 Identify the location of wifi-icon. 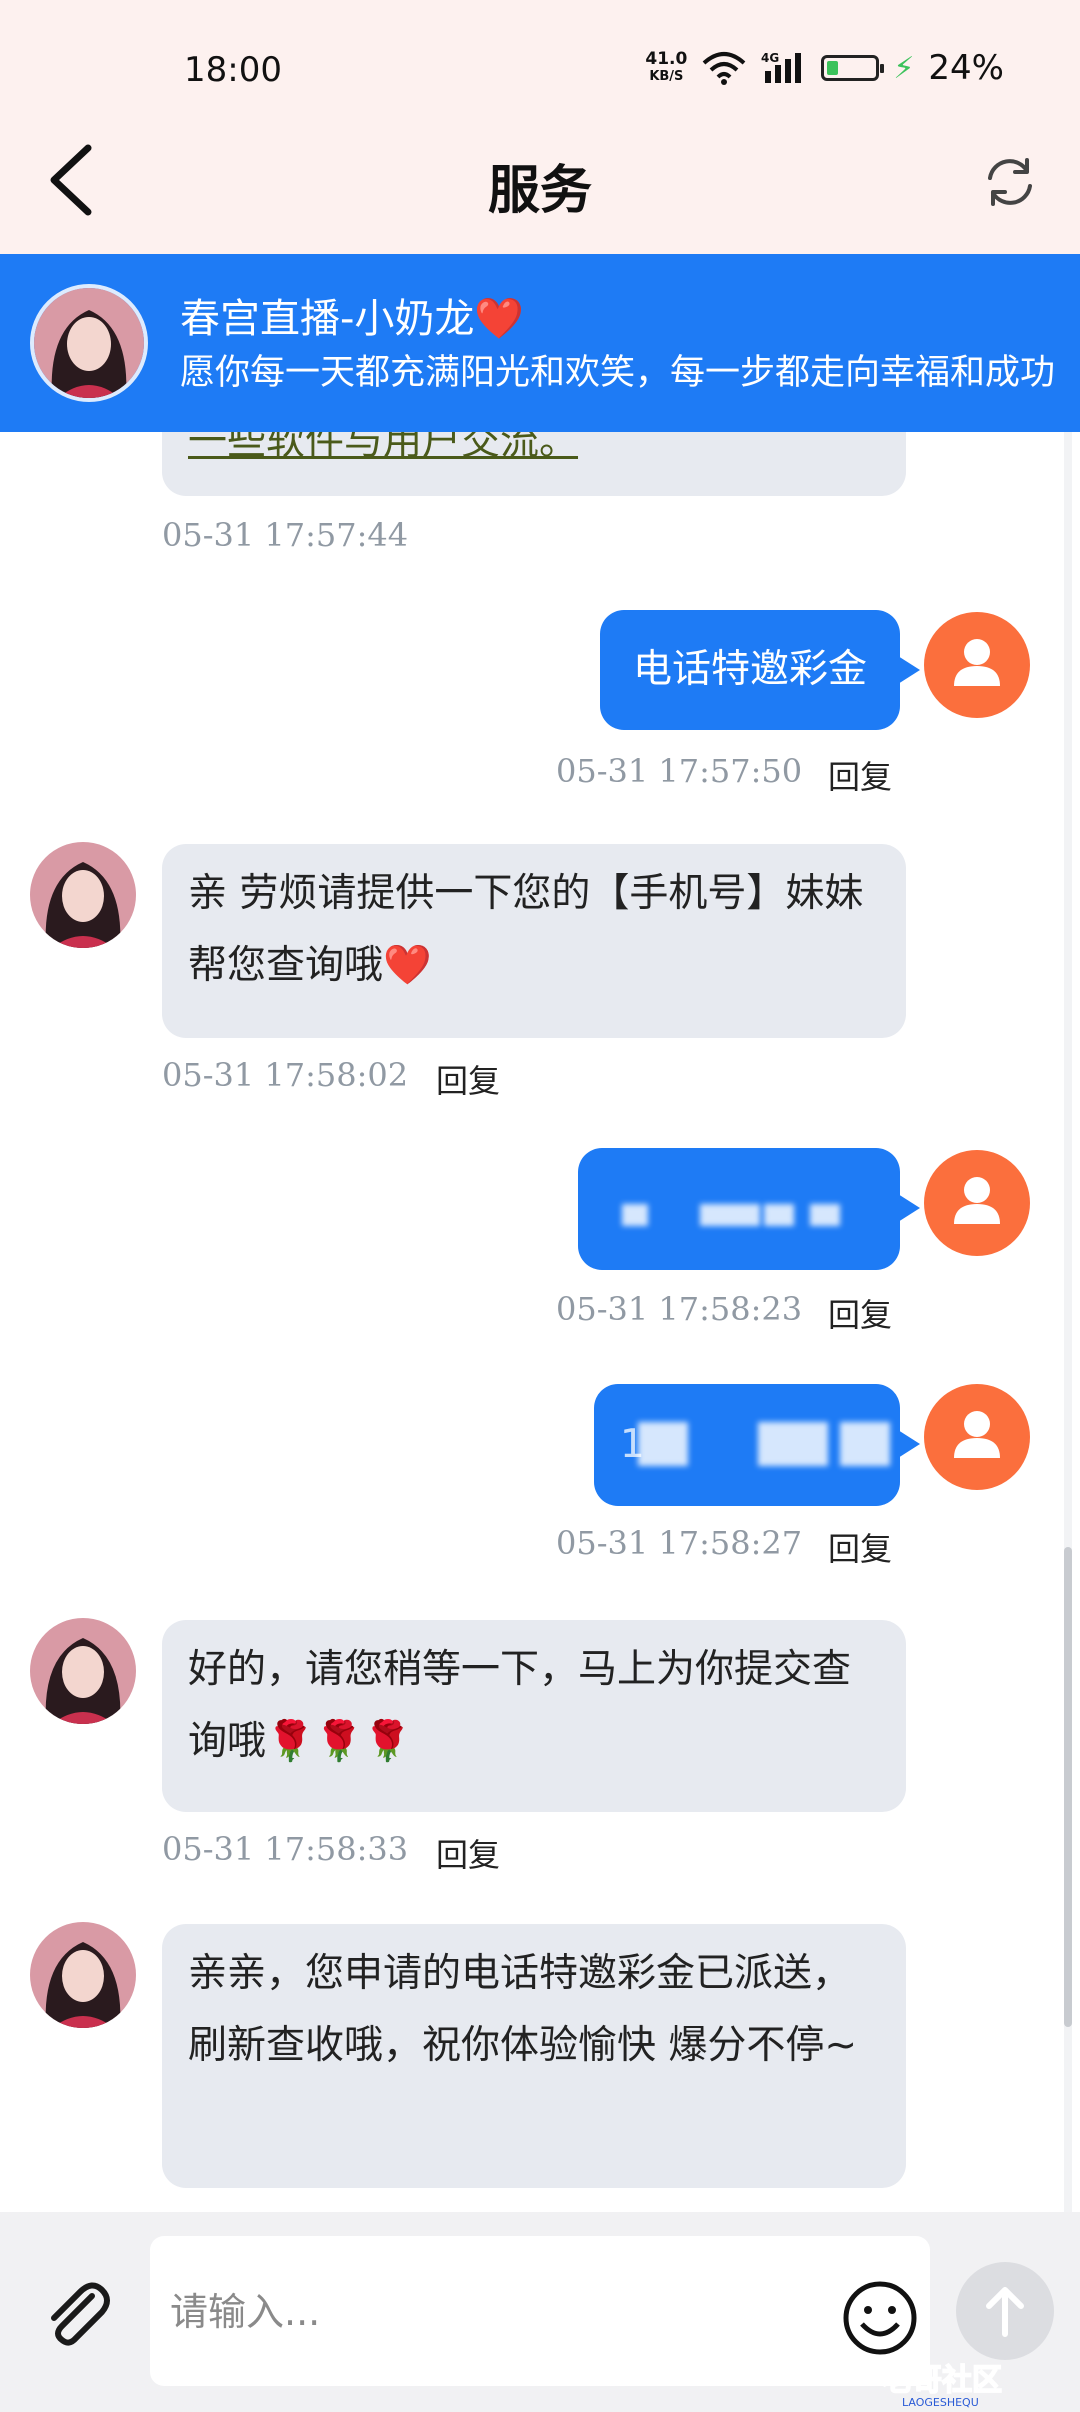
(724, 68).